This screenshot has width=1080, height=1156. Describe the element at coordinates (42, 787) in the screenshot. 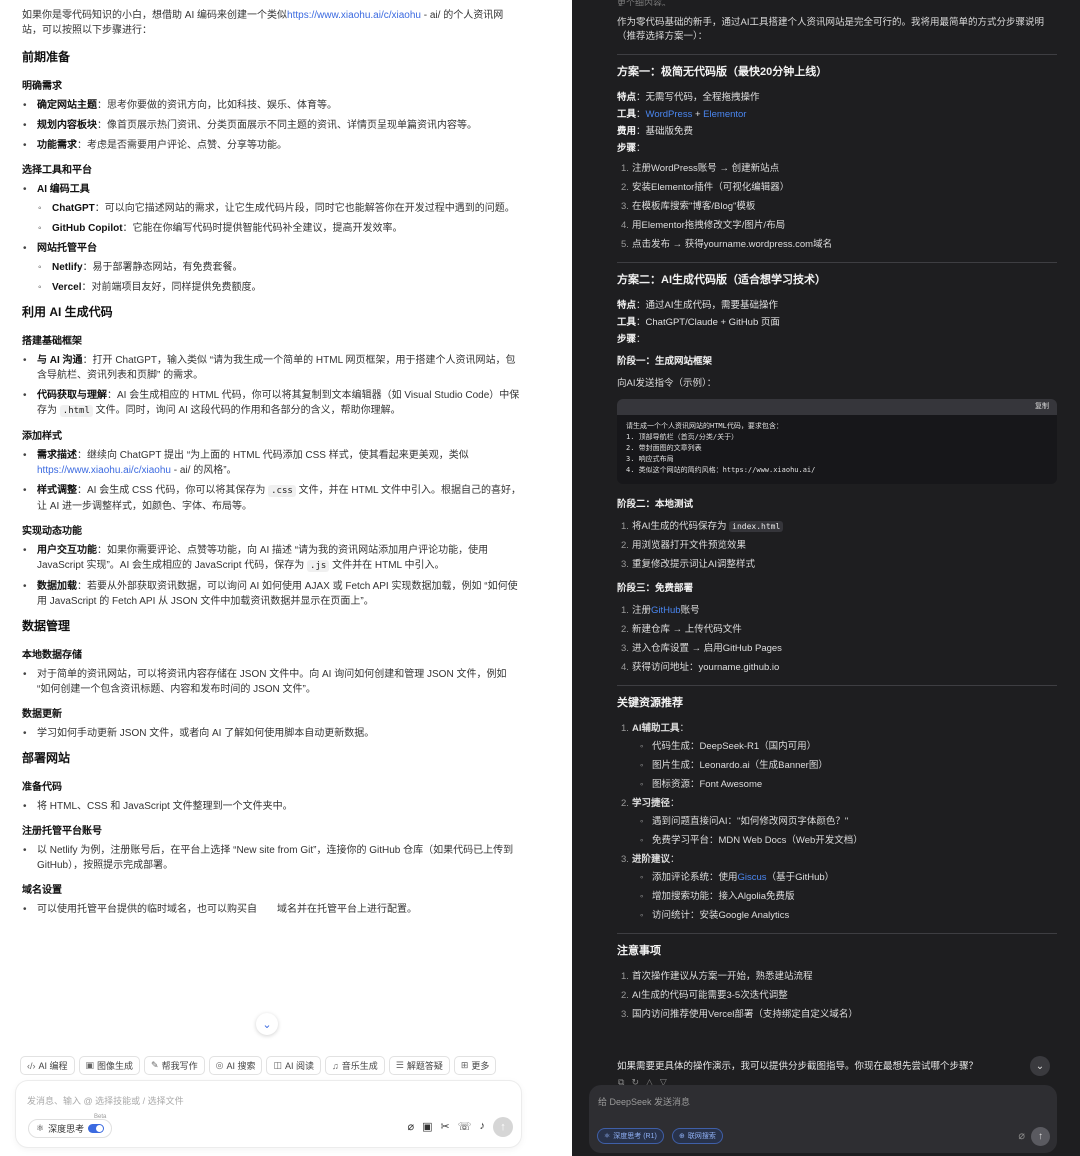

I see `subsection-title: 准备代码` at that location.